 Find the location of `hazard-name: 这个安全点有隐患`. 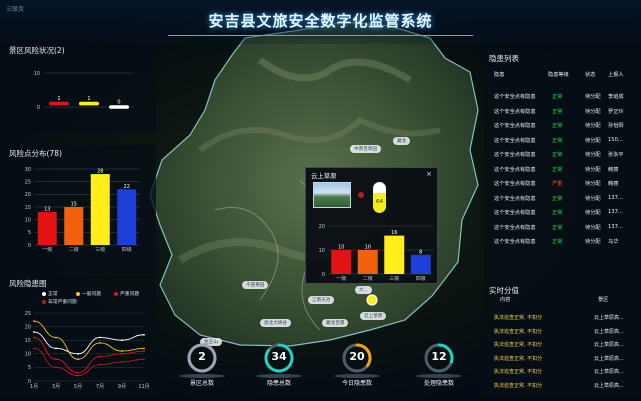

hazard-name: 这个安全点有隐患 is located at coordinates (515, 111).